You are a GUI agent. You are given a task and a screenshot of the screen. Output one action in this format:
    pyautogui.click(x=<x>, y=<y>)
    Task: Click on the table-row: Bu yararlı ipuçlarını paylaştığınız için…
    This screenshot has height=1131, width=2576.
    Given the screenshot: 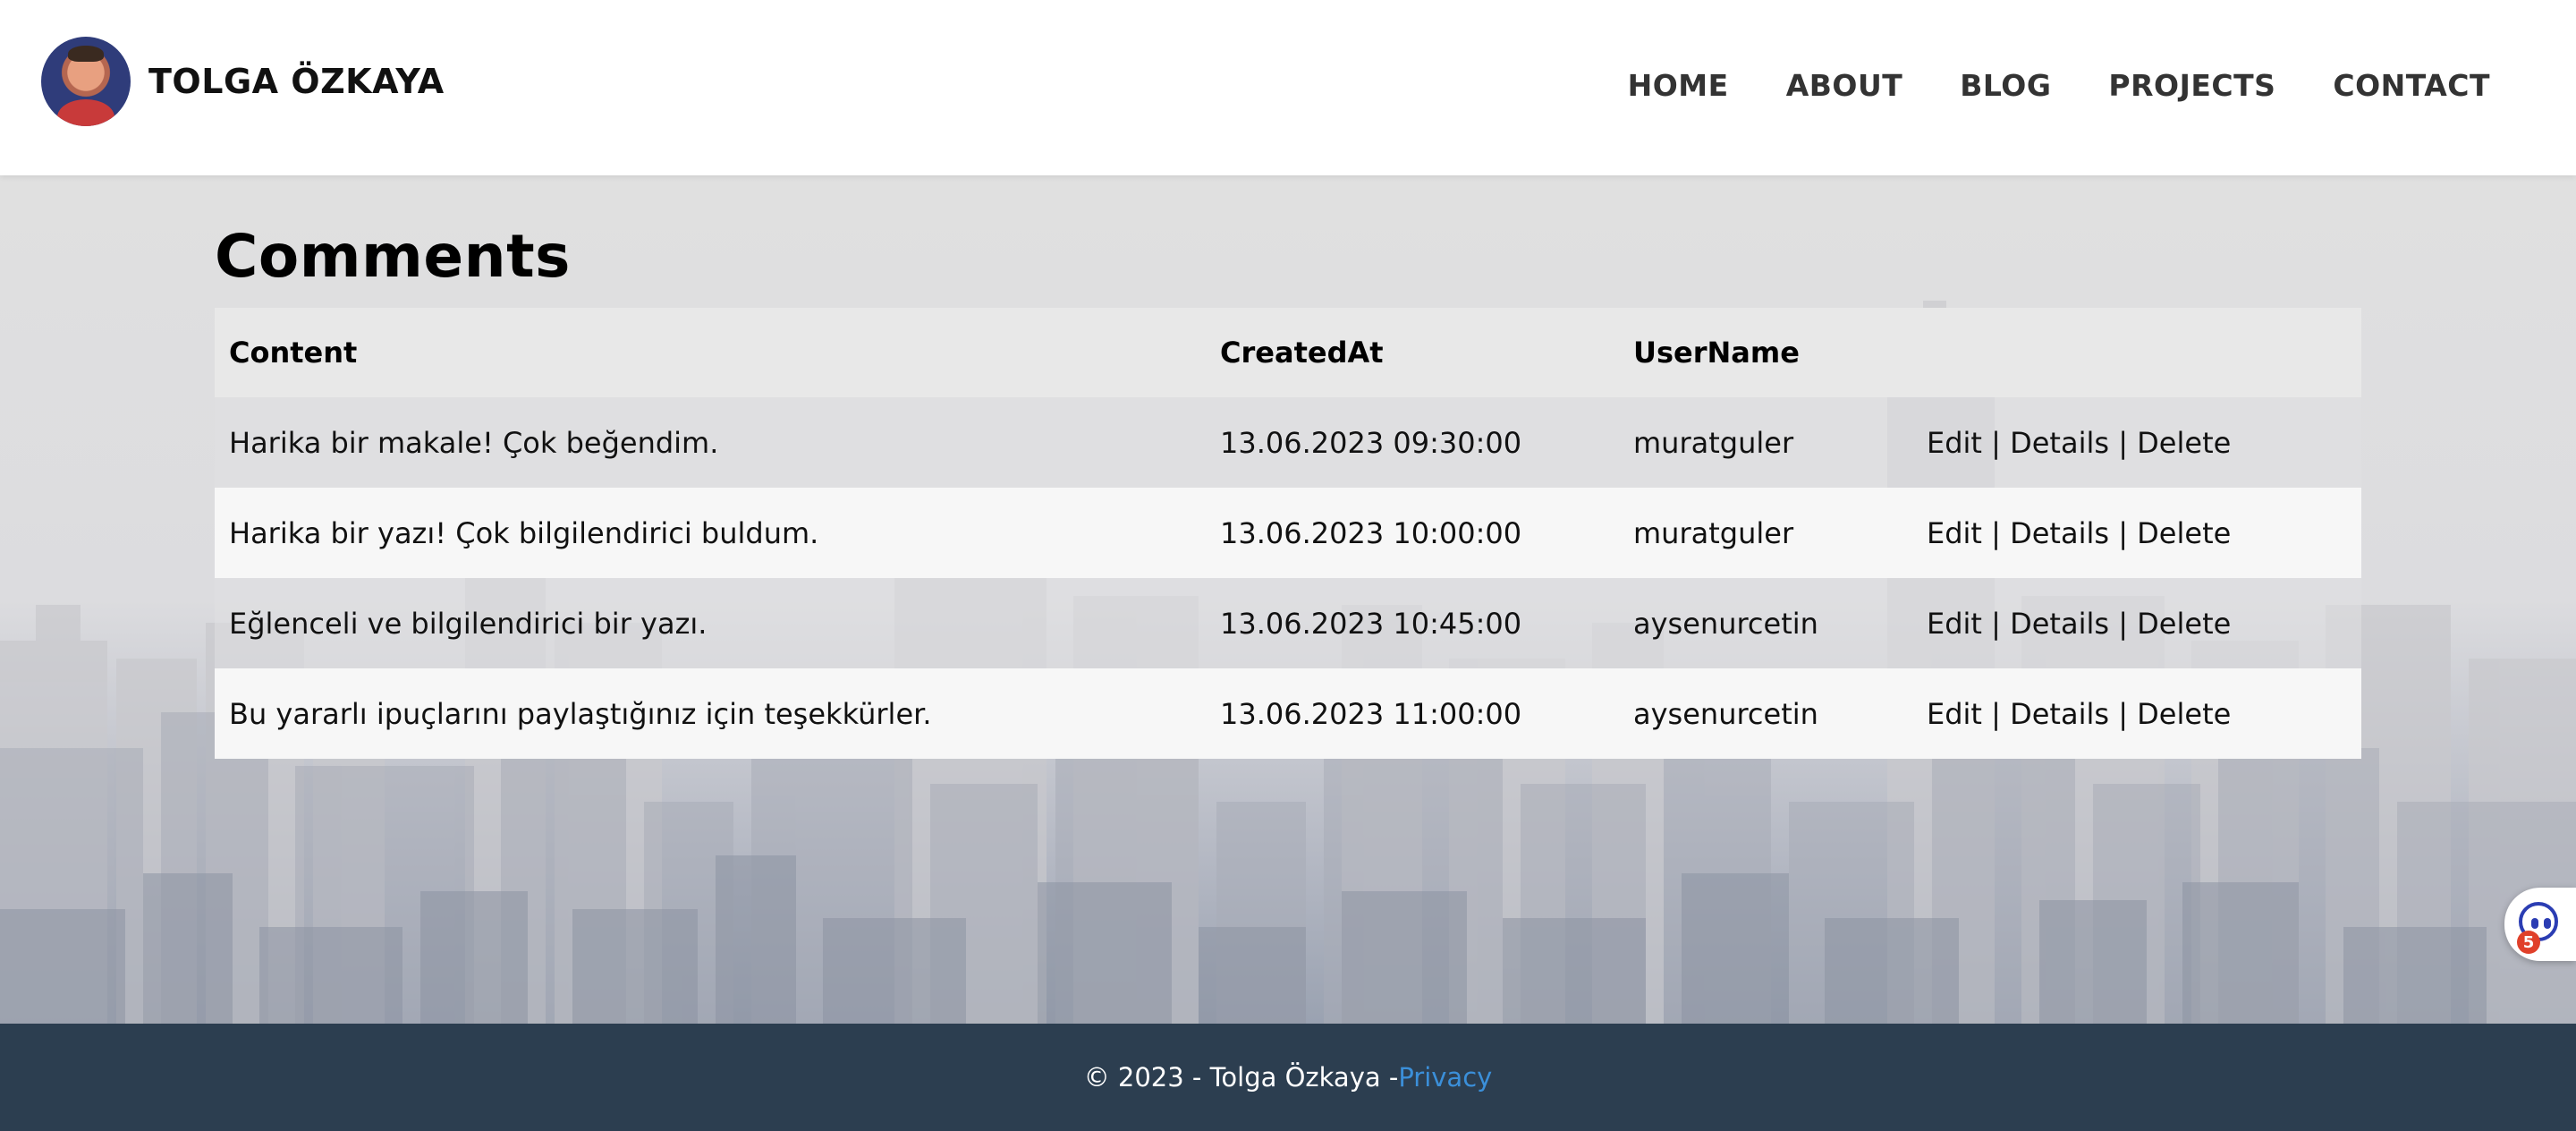 What is the action you would take?
    pyautogui.click(x=1288, y=713)
    